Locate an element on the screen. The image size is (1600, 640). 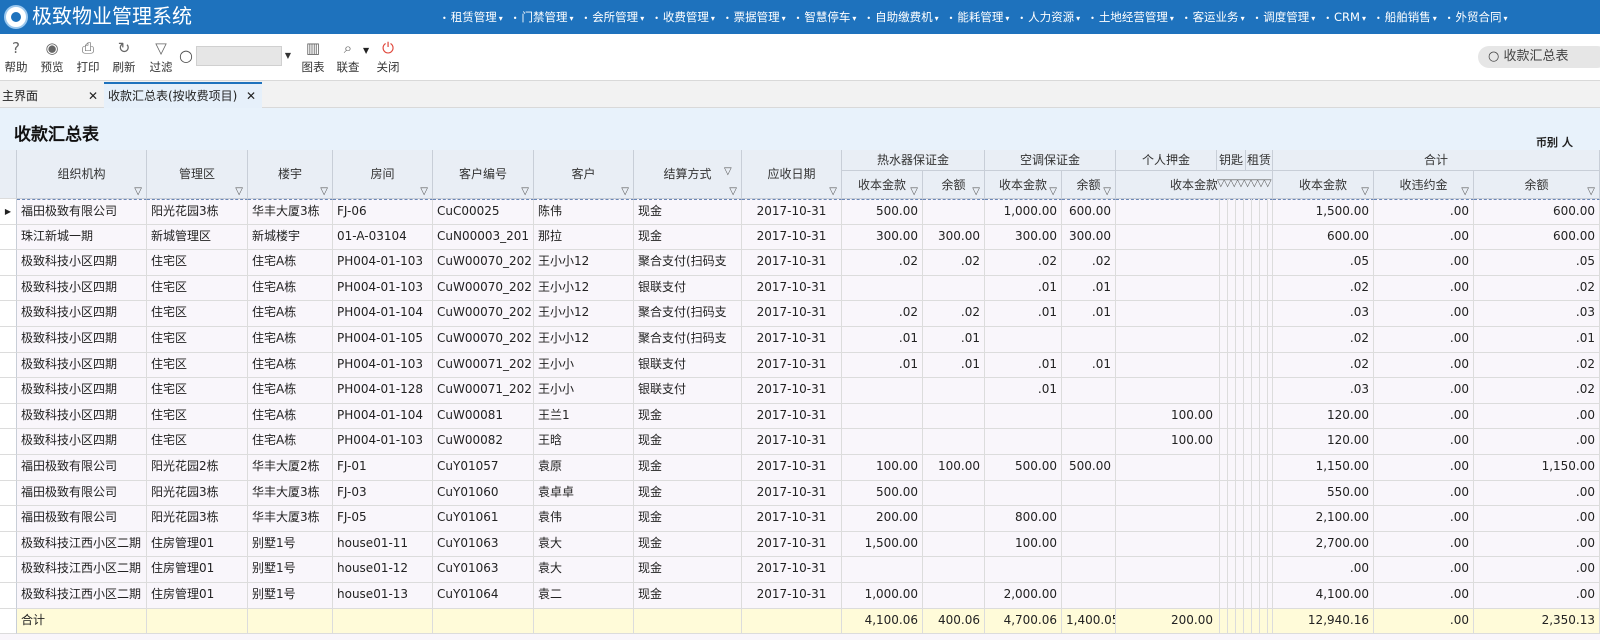
column-header: 楼宇 ▽ is located at coordinates (290, 174).